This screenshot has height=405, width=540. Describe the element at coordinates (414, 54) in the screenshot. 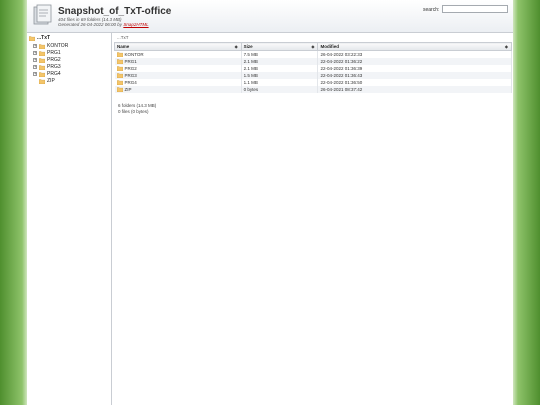

I see `modified-cell: 26-04-2022 03:22:33` at that location.